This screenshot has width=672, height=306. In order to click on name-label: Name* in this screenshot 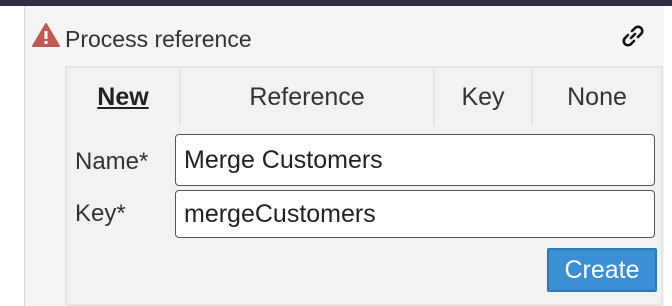, I will do `click(112, 161)`.